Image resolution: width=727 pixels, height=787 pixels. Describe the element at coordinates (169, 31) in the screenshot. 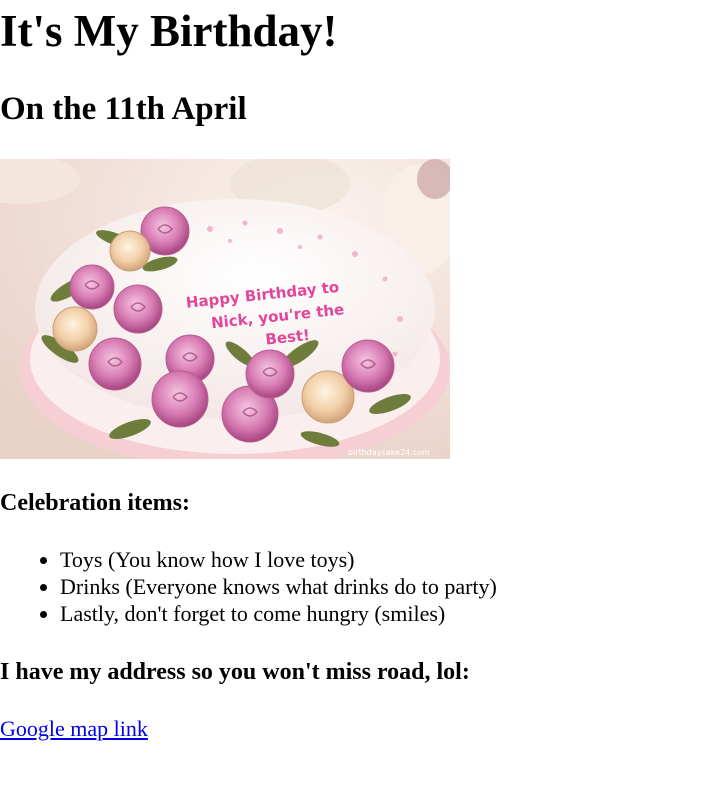

I see `page-title: It's My Birthday!` at that location.